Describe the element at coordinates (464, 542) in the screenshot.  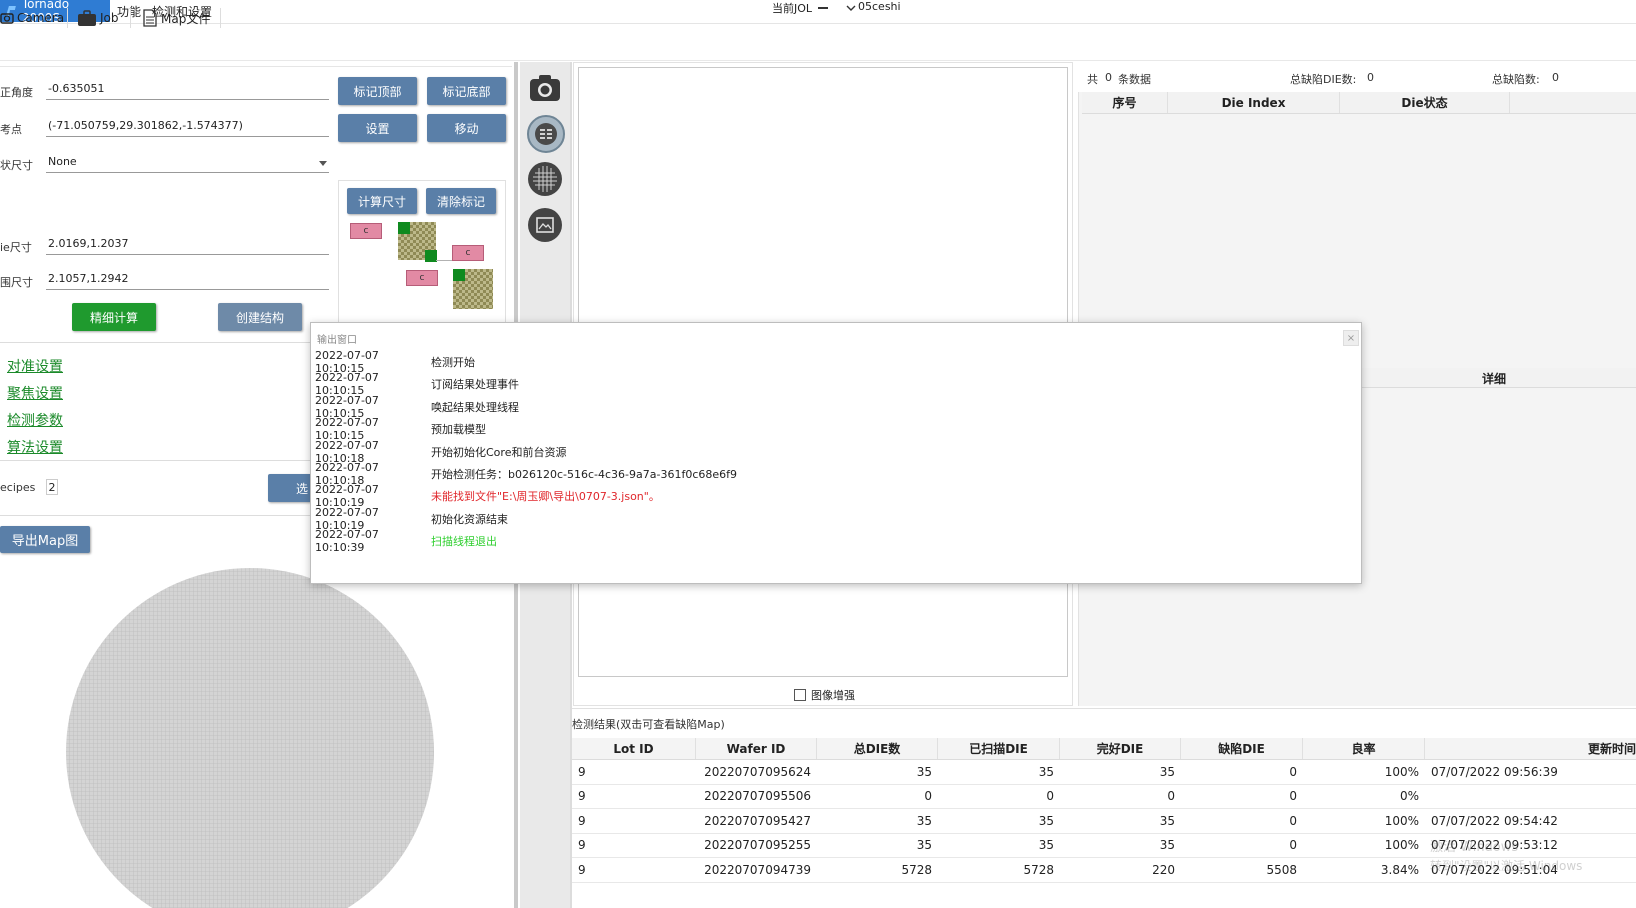
I see `log-message: 扫描线程退出` at that location.